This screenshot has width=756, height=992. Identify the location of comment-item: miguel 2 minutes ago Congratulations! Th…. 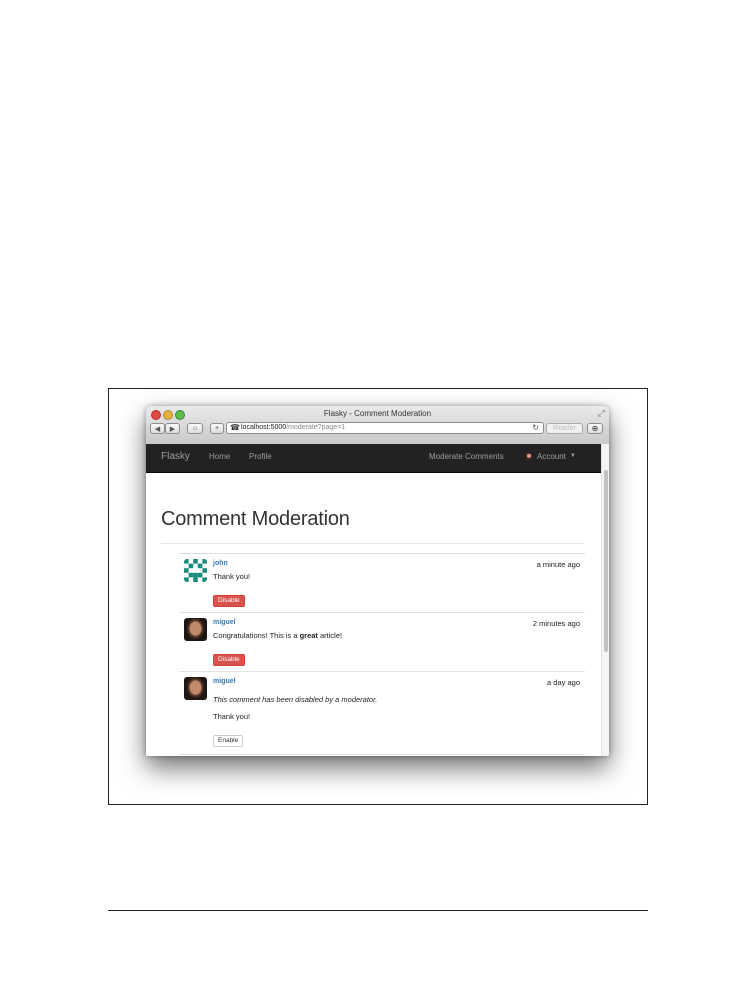
(382, 642).